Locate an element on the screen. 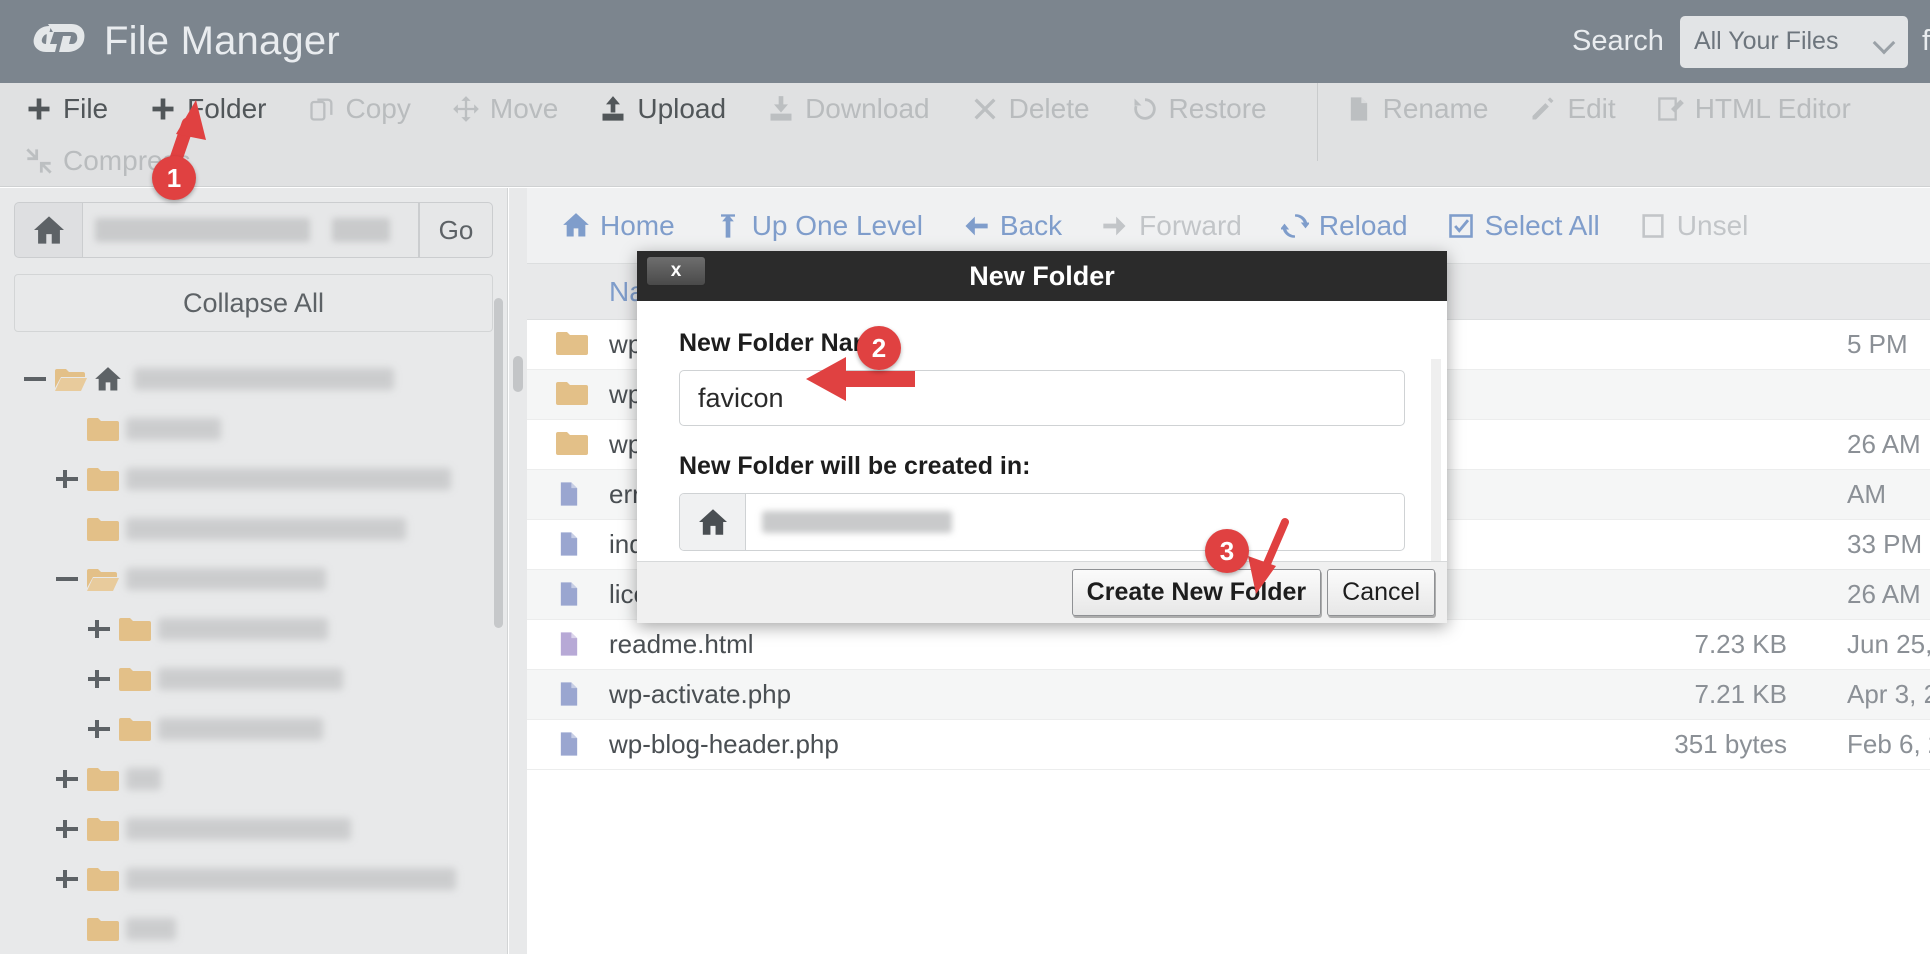  file-date: 5 PM is located at coordinates (1877, 344).